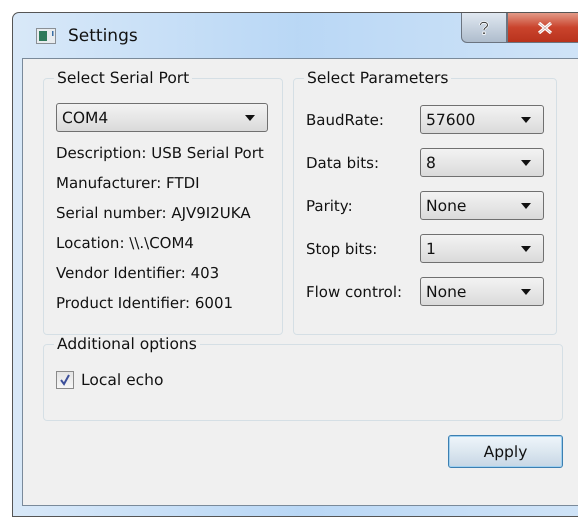 The width and height of the screenshot is (578, 517). Describe the element at coordinates (162, 117) in the screenshot. I see `port-dropdown: COM4` at that location.